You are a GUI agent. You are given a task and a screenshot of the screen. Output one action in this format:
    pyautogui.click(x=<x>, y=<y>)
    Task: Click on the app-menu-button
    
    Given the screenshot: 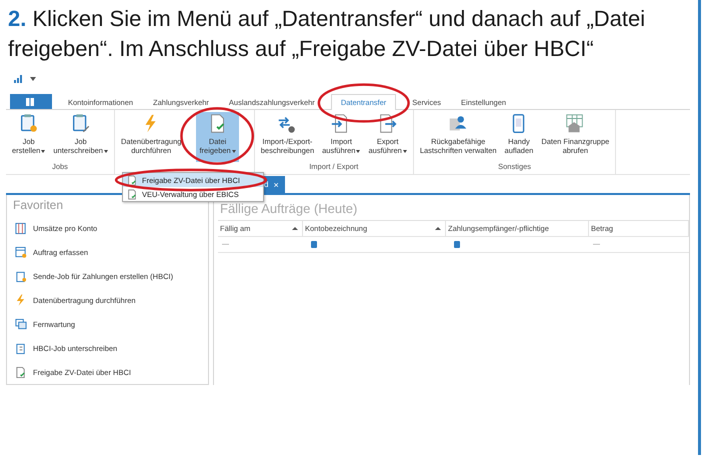 What is the action you would take?
    pyautogui.click(x=31, y=101)
    